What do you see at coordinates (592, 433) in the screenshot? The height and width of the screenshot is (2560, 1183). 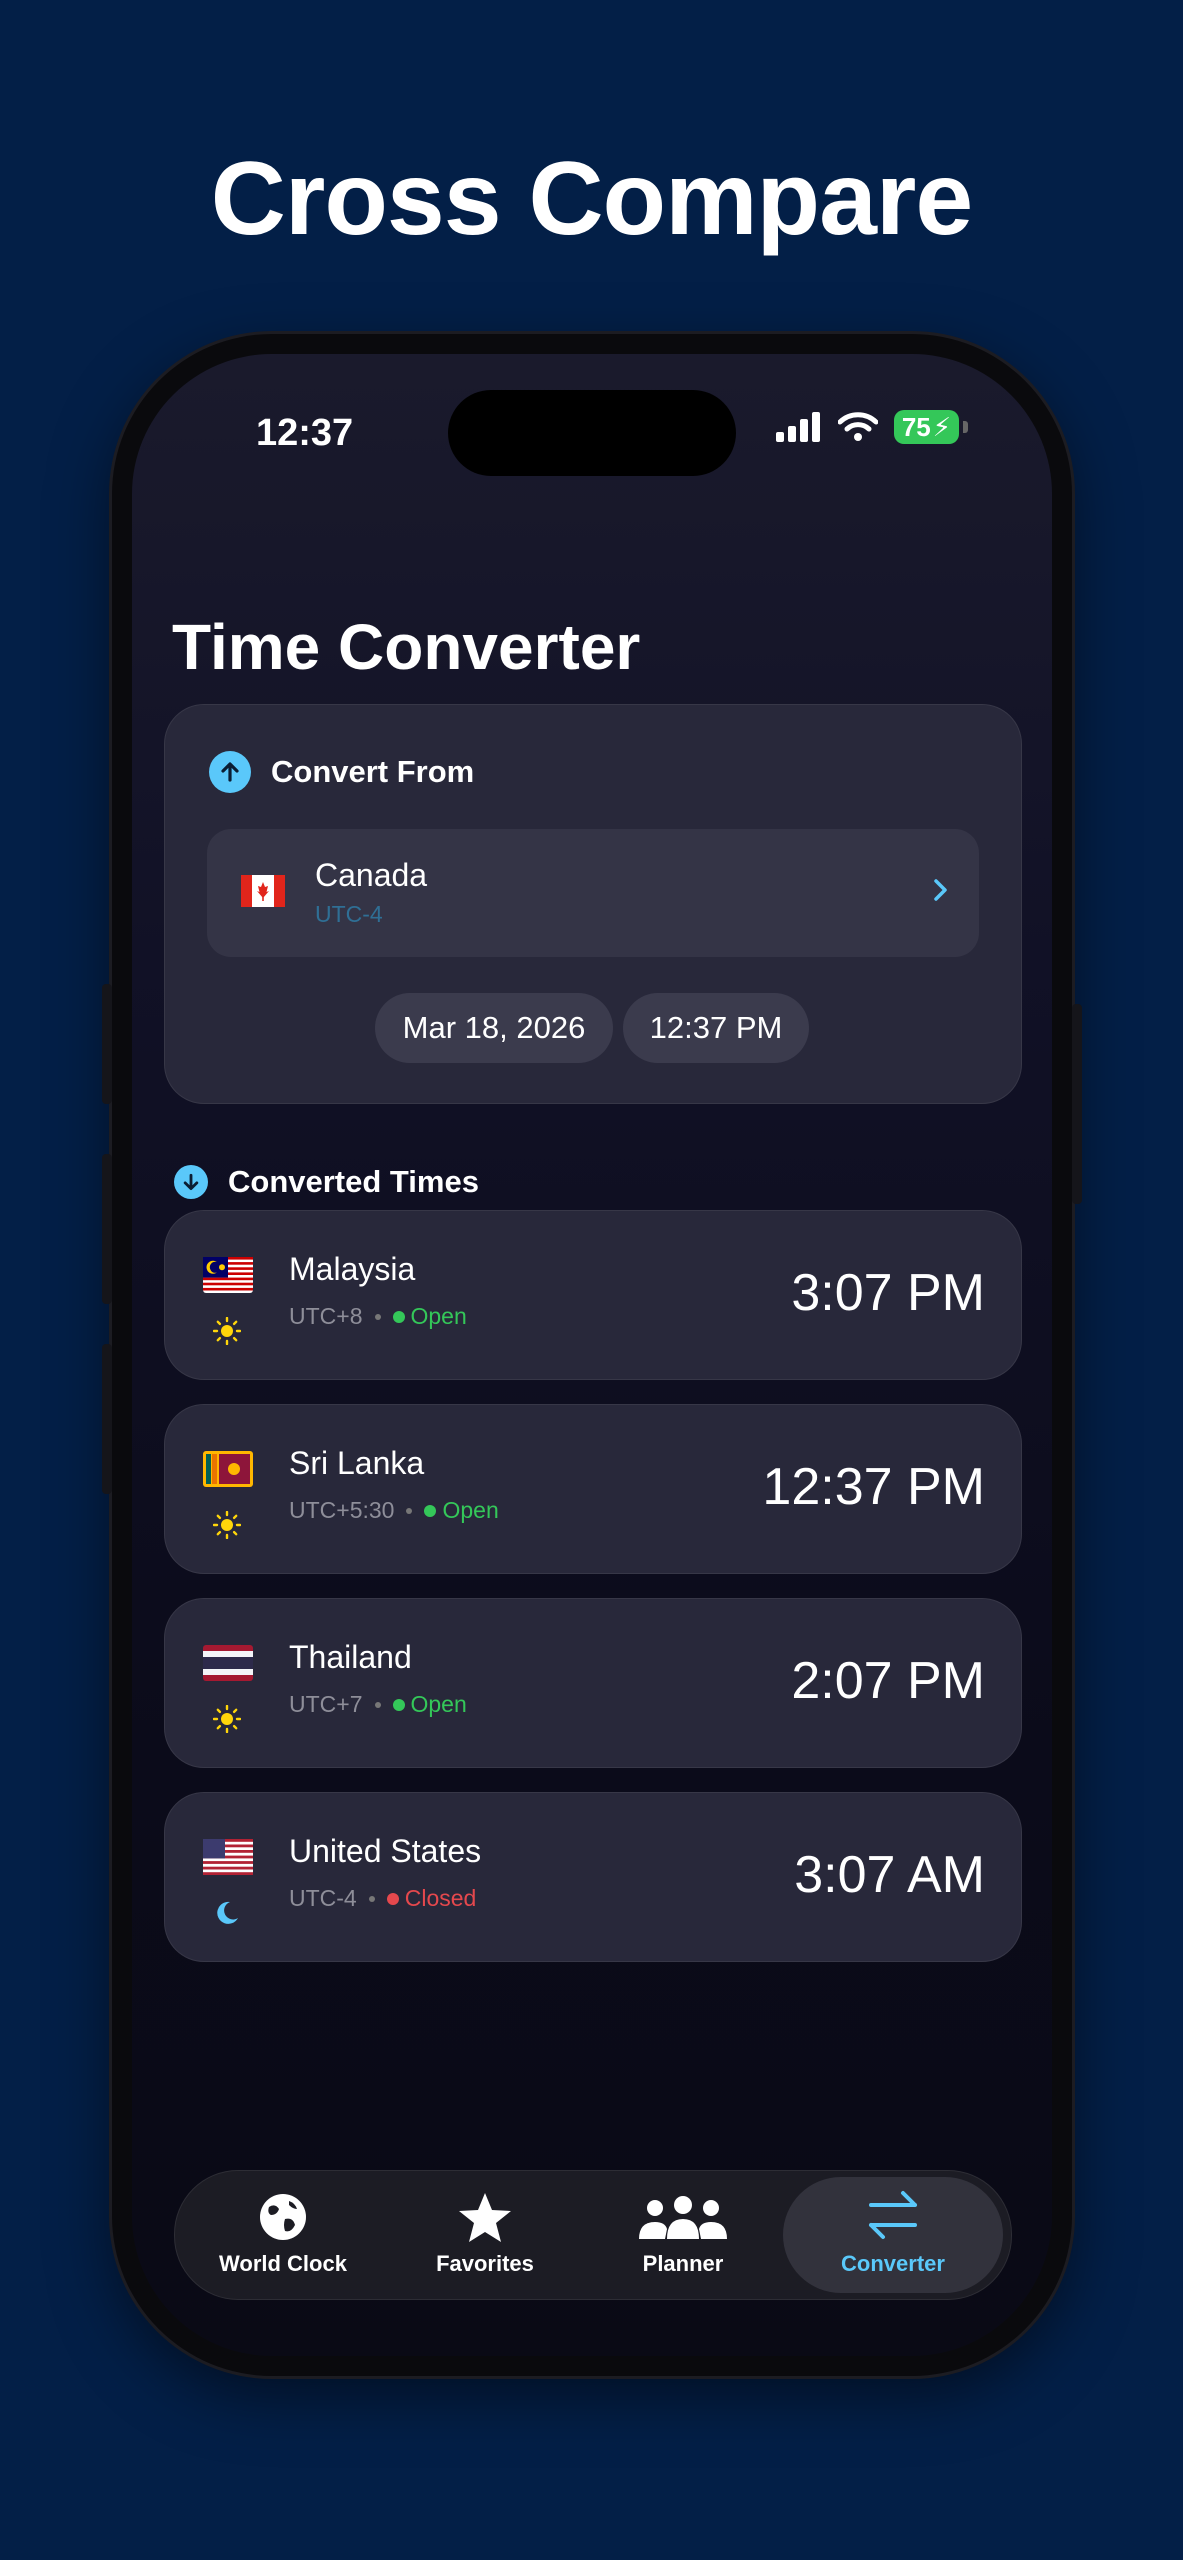 I see `dynamic-island` at bounding box center [592, 433].